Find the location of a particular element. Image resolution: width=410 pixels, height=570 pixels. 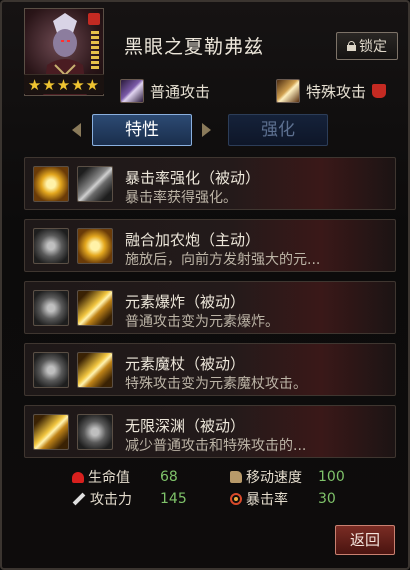

swirl-icon is located at coordinates (51, 308).